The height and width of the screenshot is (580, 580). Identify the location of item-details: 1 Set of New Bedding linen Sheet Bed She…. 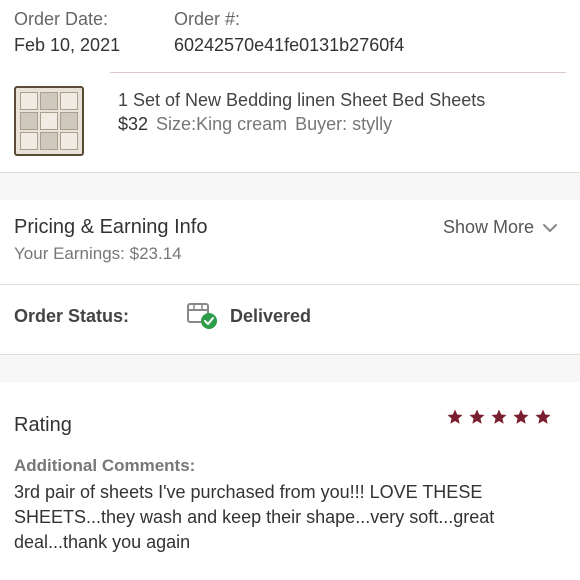
(342, 112).